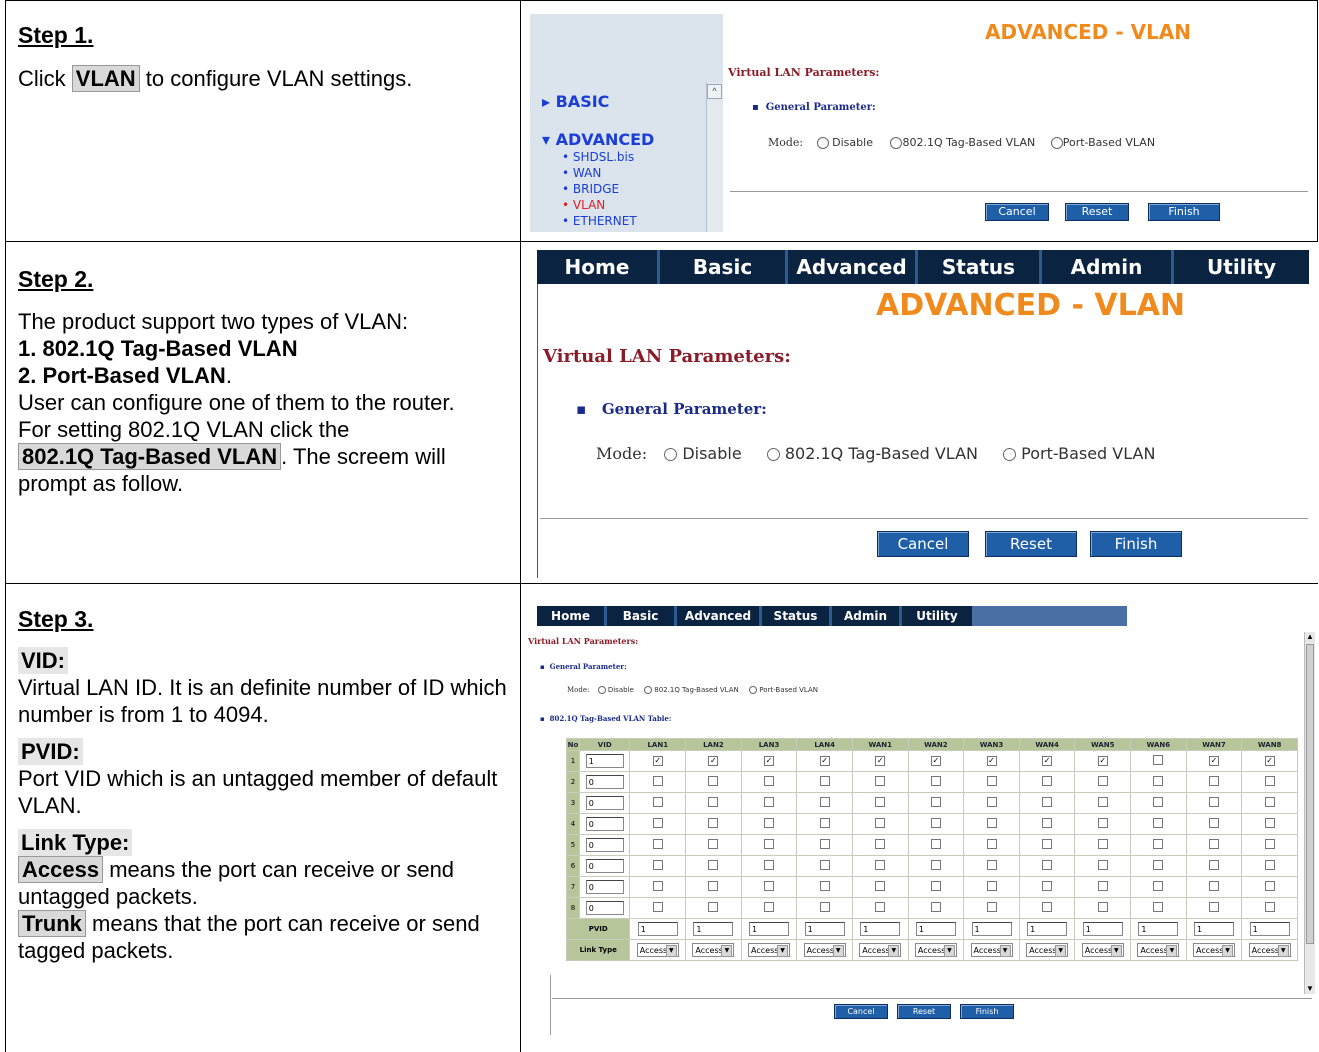  I want to click on sidebar-item-vlan: • VLAN, so click(583, 205).